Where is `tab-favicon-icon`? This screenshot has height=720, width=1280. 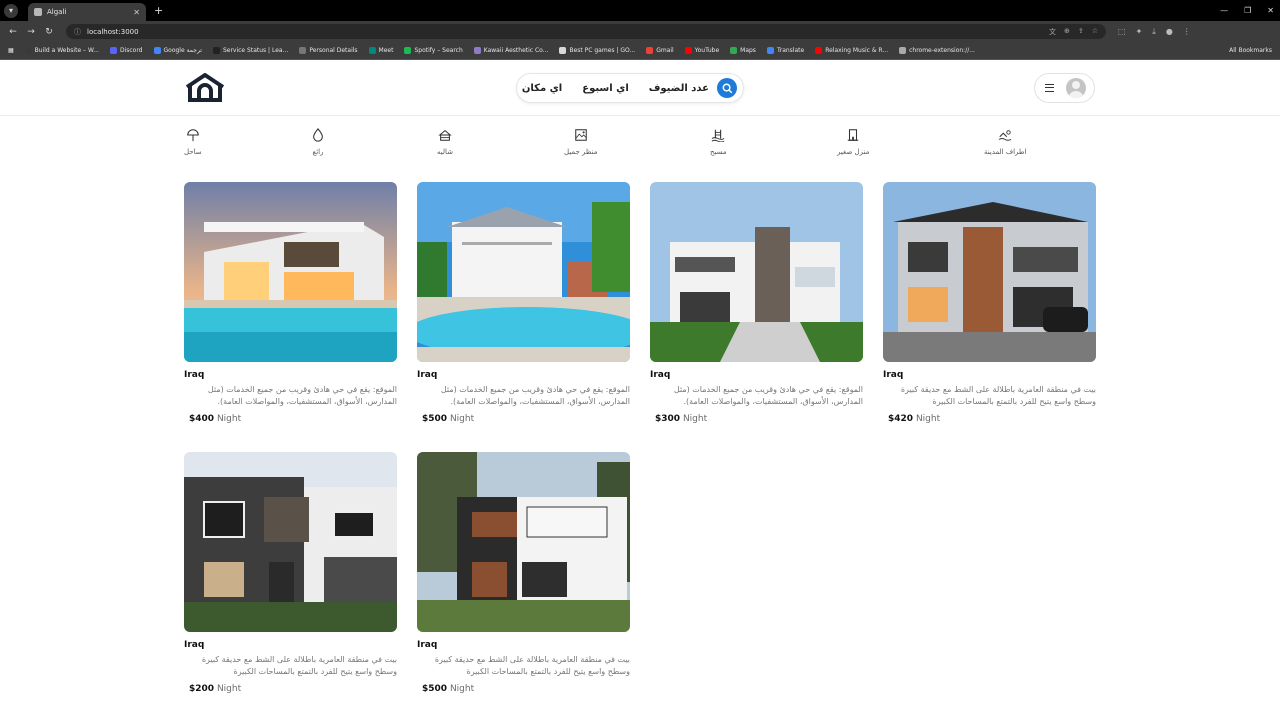
tab-favicon-icon is located at coordinates (38, 12).